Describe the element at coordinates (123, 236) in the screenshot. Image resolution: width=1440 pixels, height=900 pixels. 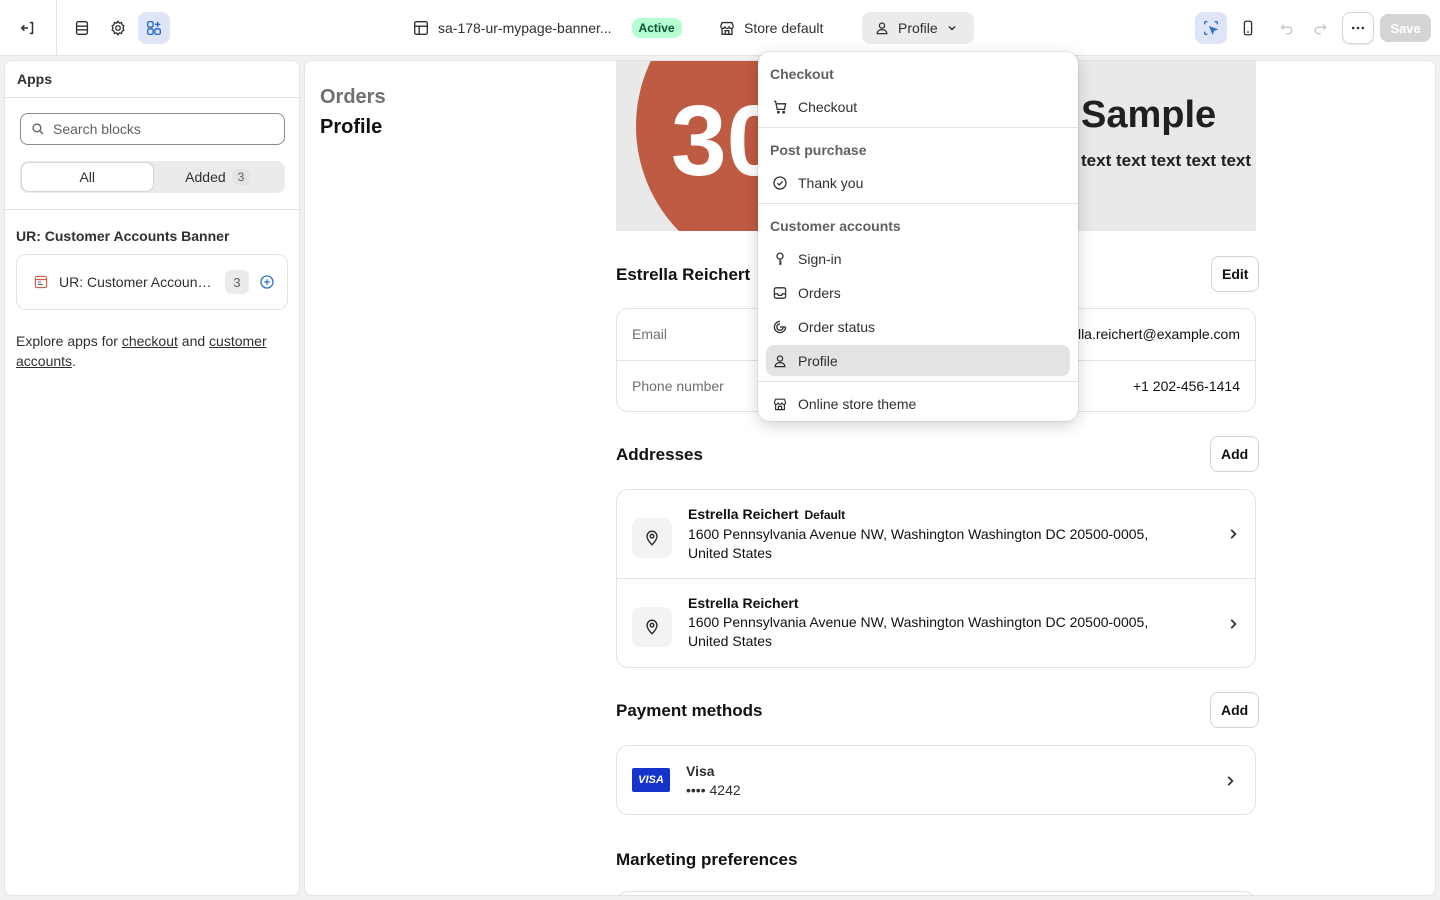
I see `app-section-title: UR: Customer Accounts Banner` at that location.